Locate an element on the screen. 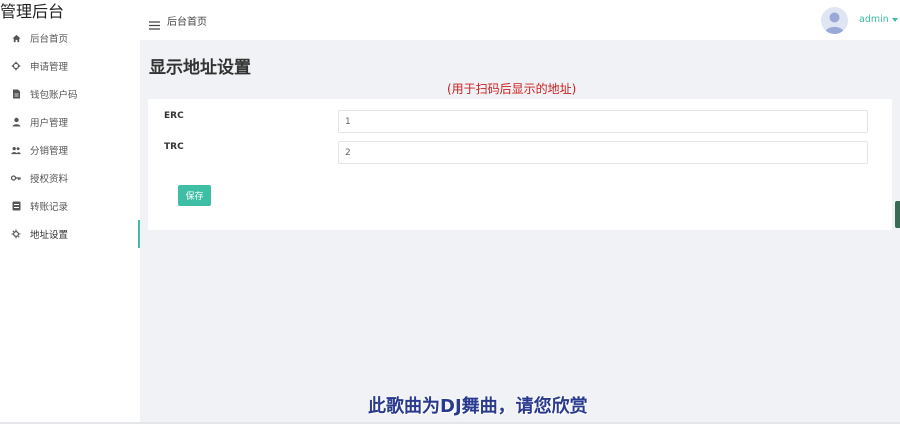 Image resolution: width=900 pixels, height=424 pixels. list-icon is located at coordinates (16, 206).